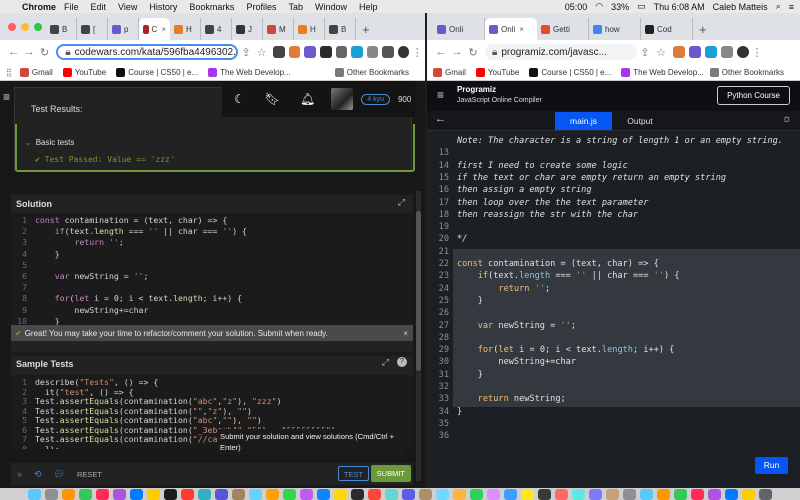  I want to click on browser-tab: J, so click(247, 29).